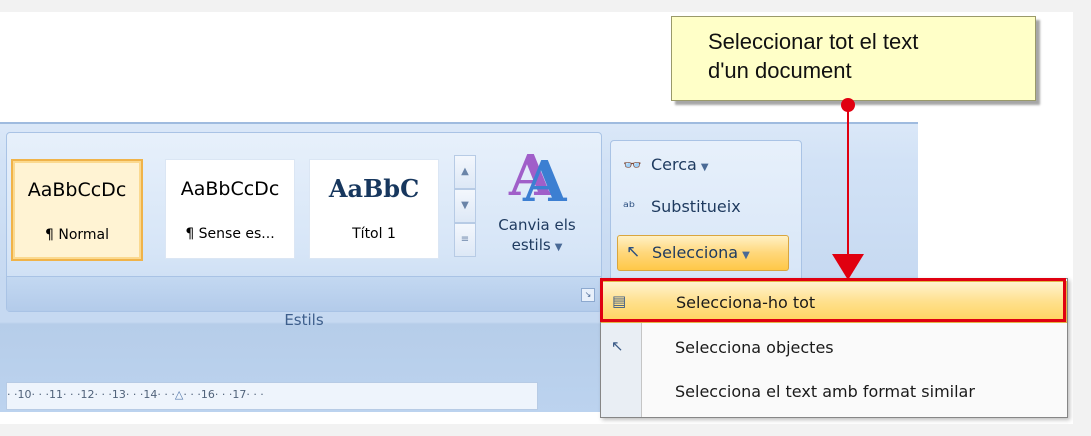 The image size is (1091, 436). I want to click on binoculars-icon: 👓, so click(632, 165).